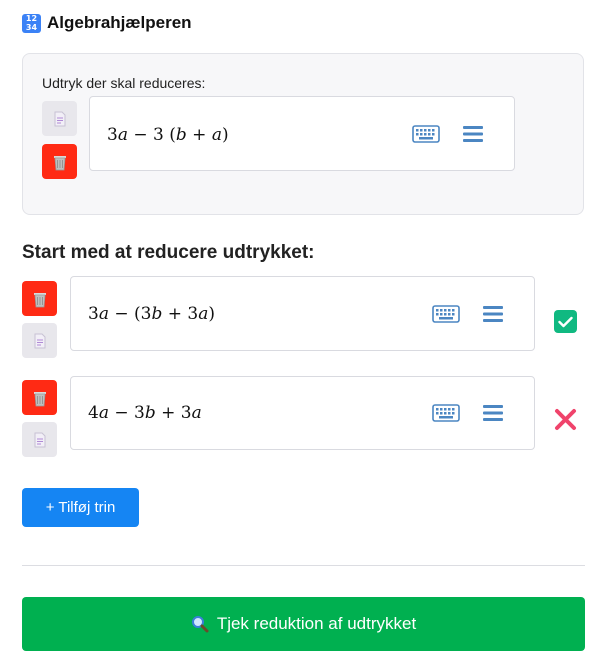 This screenshot has height=660, width=608. Describe the element at coordinates (302, 313) in the screenshot. I see `step-input: 3a − (3b + 3a)` at that location.